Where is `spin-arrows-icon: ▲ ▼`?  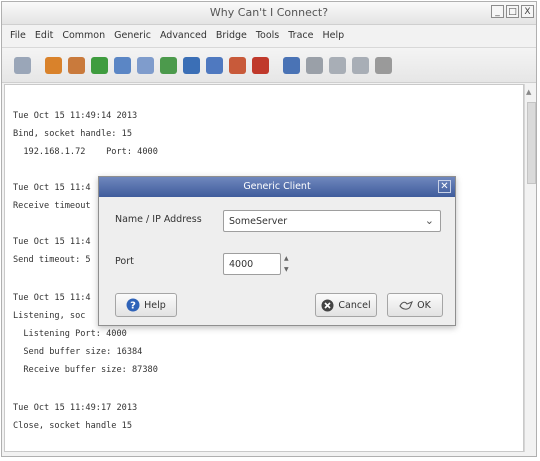 spin-arrows-icon: ▲ ▼ is located at coordinates (286, 264).